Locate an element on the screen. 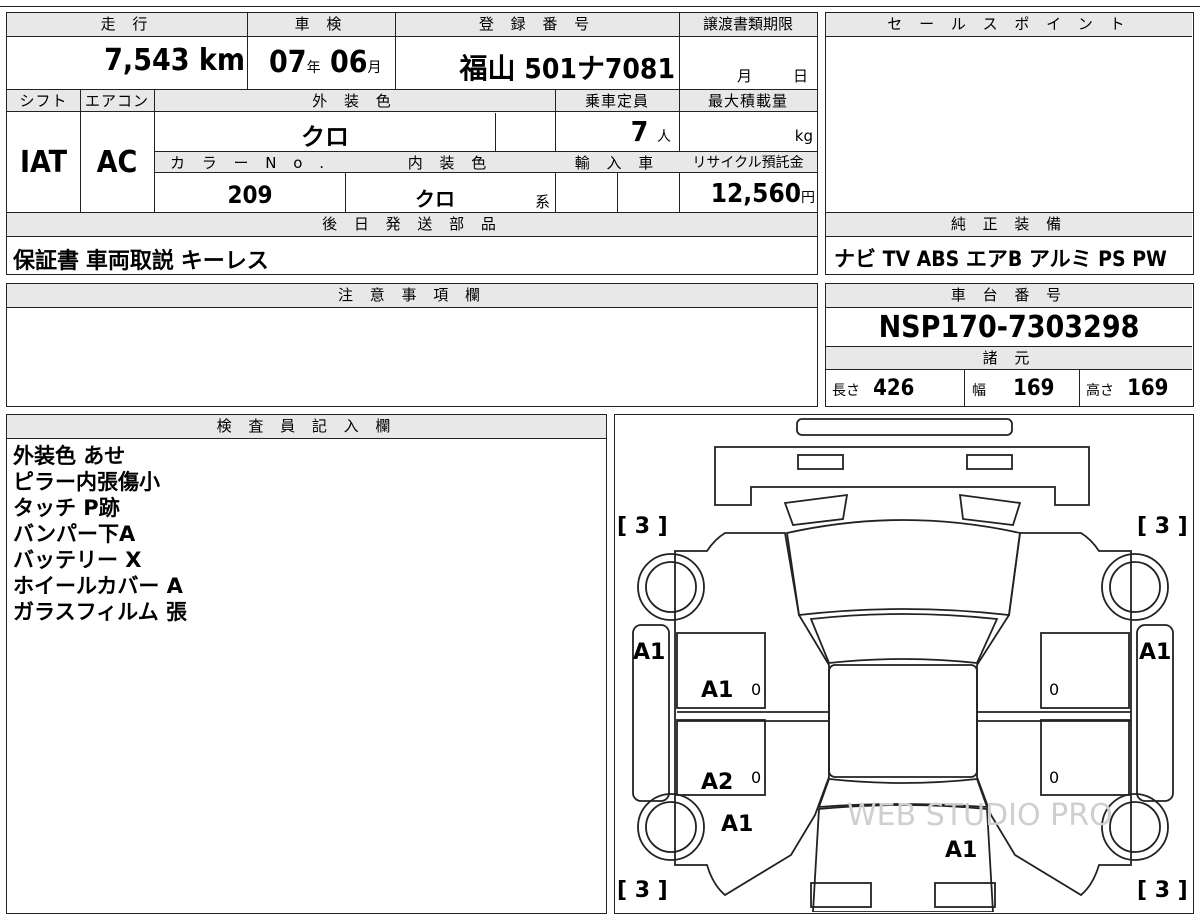  inspector-note: タッチ P跡 is located at coordinates (66, 508).